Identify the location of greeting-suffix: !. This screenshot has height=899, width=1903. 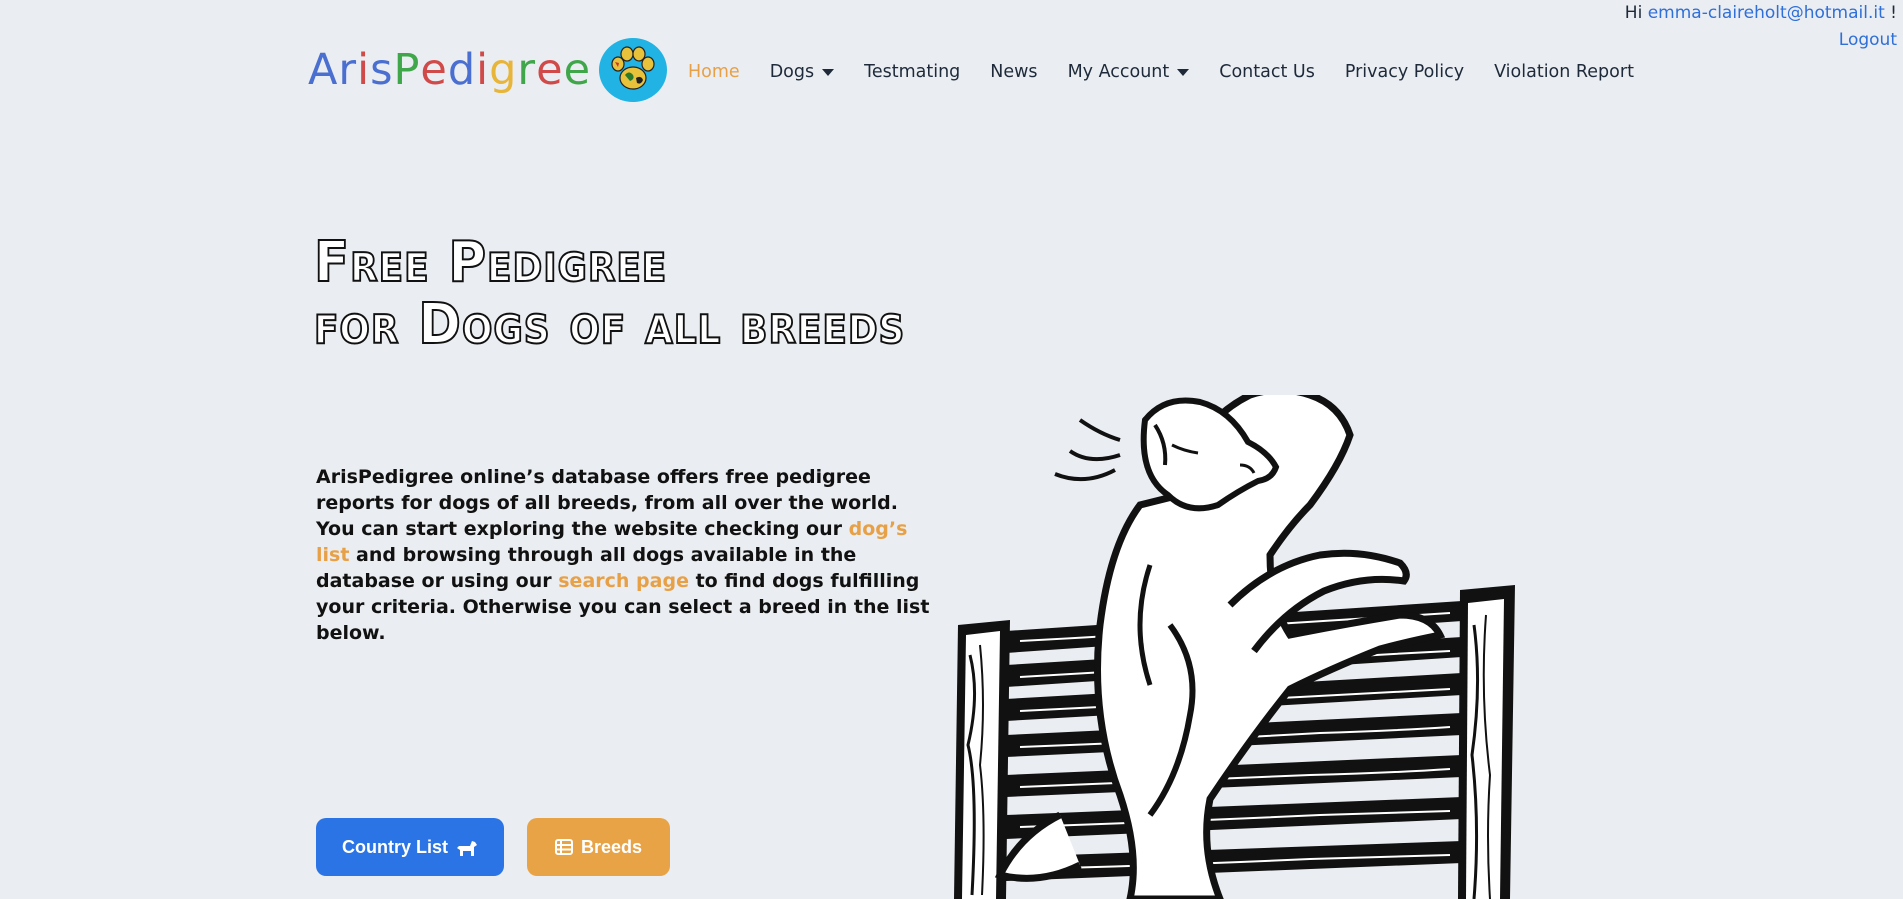
(1893, 13).